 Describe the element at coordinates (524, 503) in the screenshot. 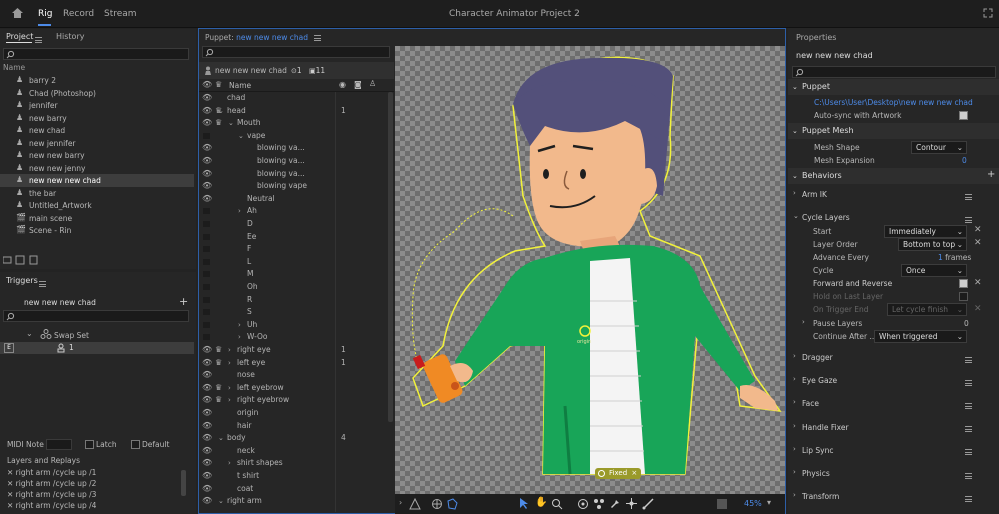

I see `select-cursor-icon` at that location.